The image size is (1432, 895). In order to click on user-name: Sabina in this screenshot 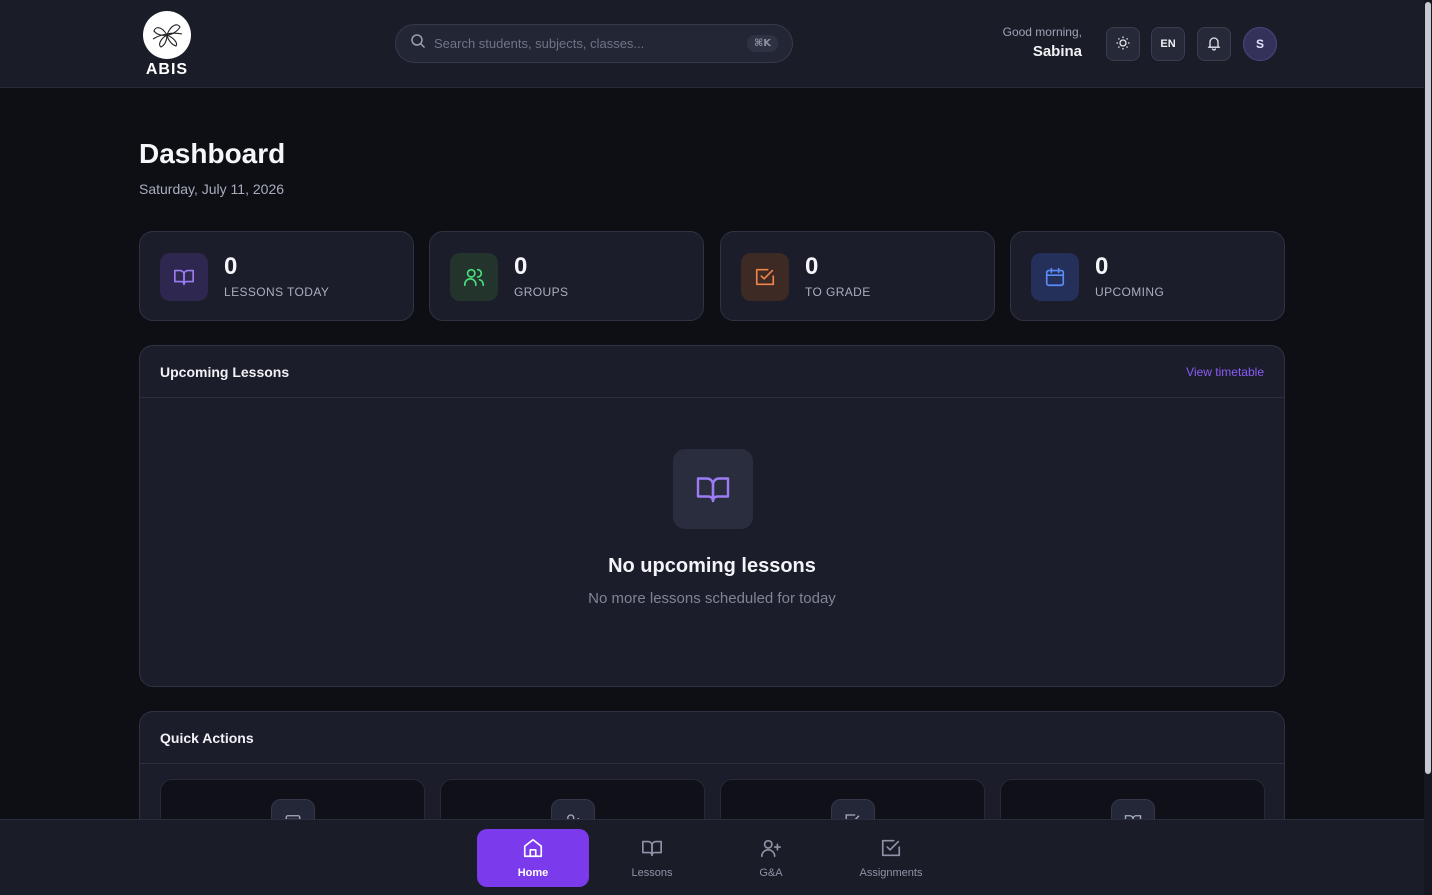, I will do `click(1057, 51)`.